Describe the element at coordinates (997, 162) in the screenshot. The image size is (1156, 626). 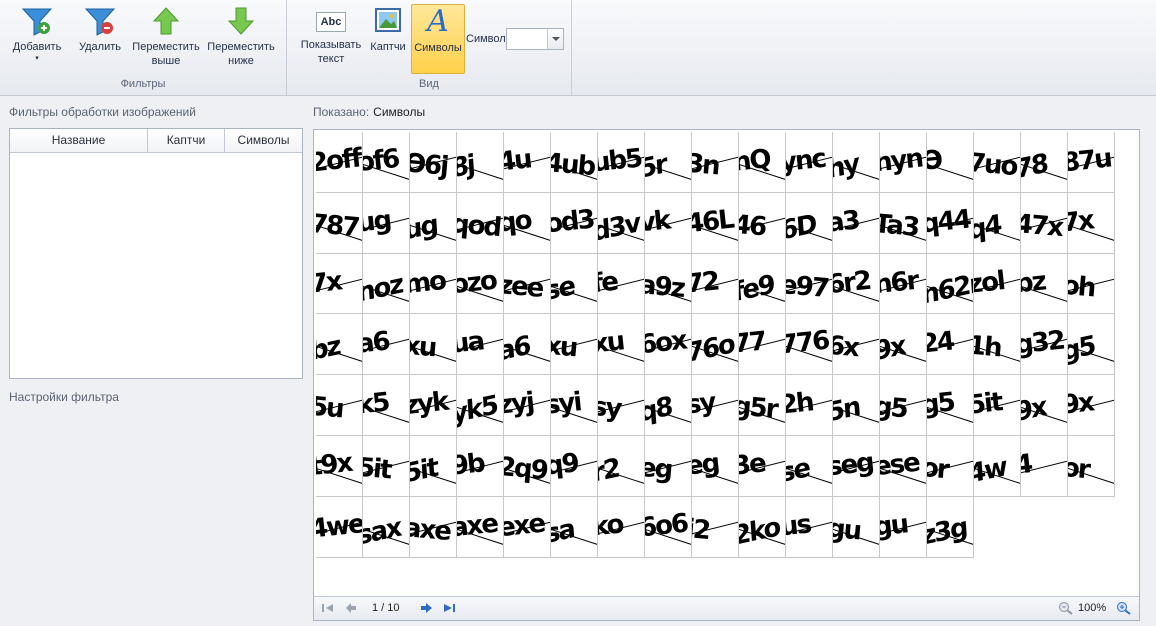
I see `symbol-tile: 7uo` at that location.